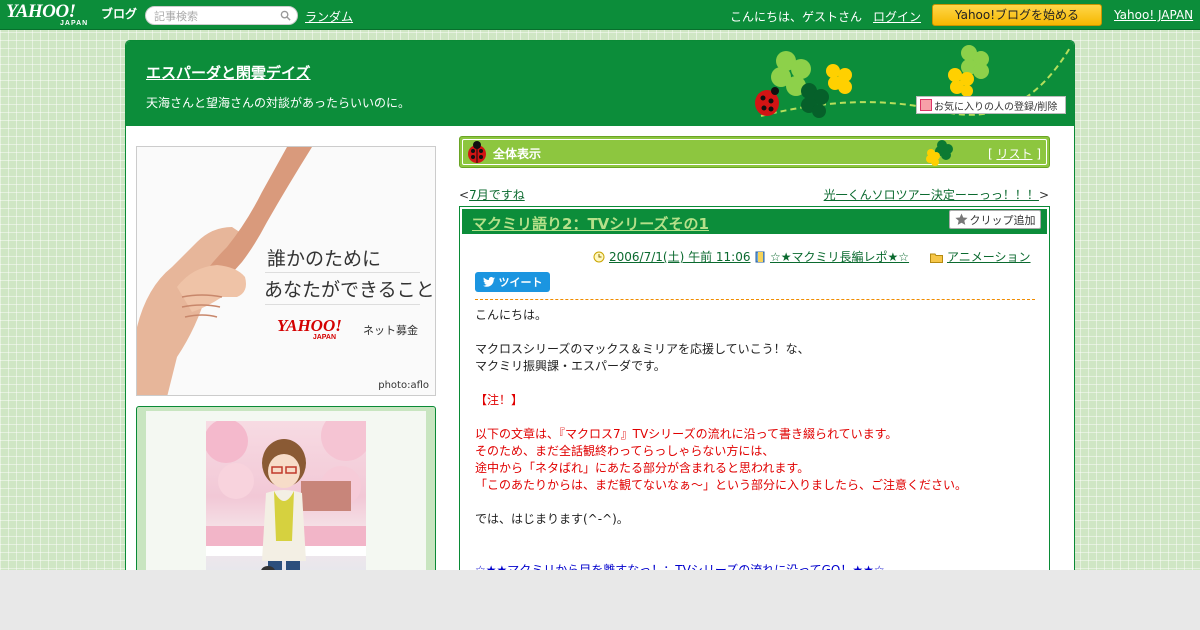 This screenshot has width=1200, height=630. I want to click on ad-yahoo-logo: YAHOO! JAPAN, so click(309, 328).